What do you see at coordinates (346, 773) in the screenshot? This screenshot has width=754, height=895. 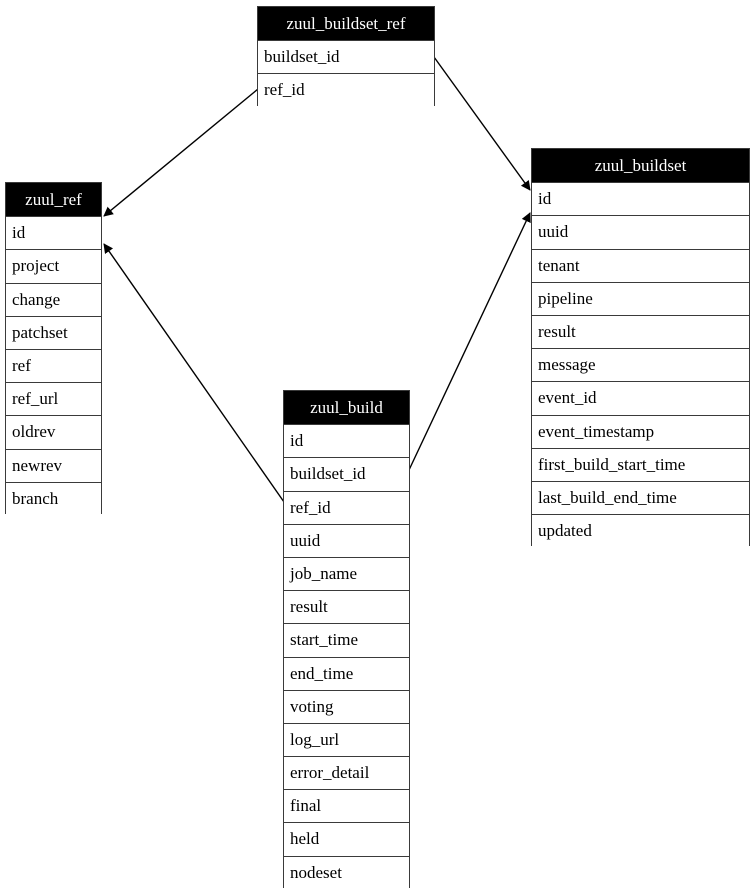 I see `table-column-zuul_build-error_detail: error_detail` at bounding box center [346, 773].